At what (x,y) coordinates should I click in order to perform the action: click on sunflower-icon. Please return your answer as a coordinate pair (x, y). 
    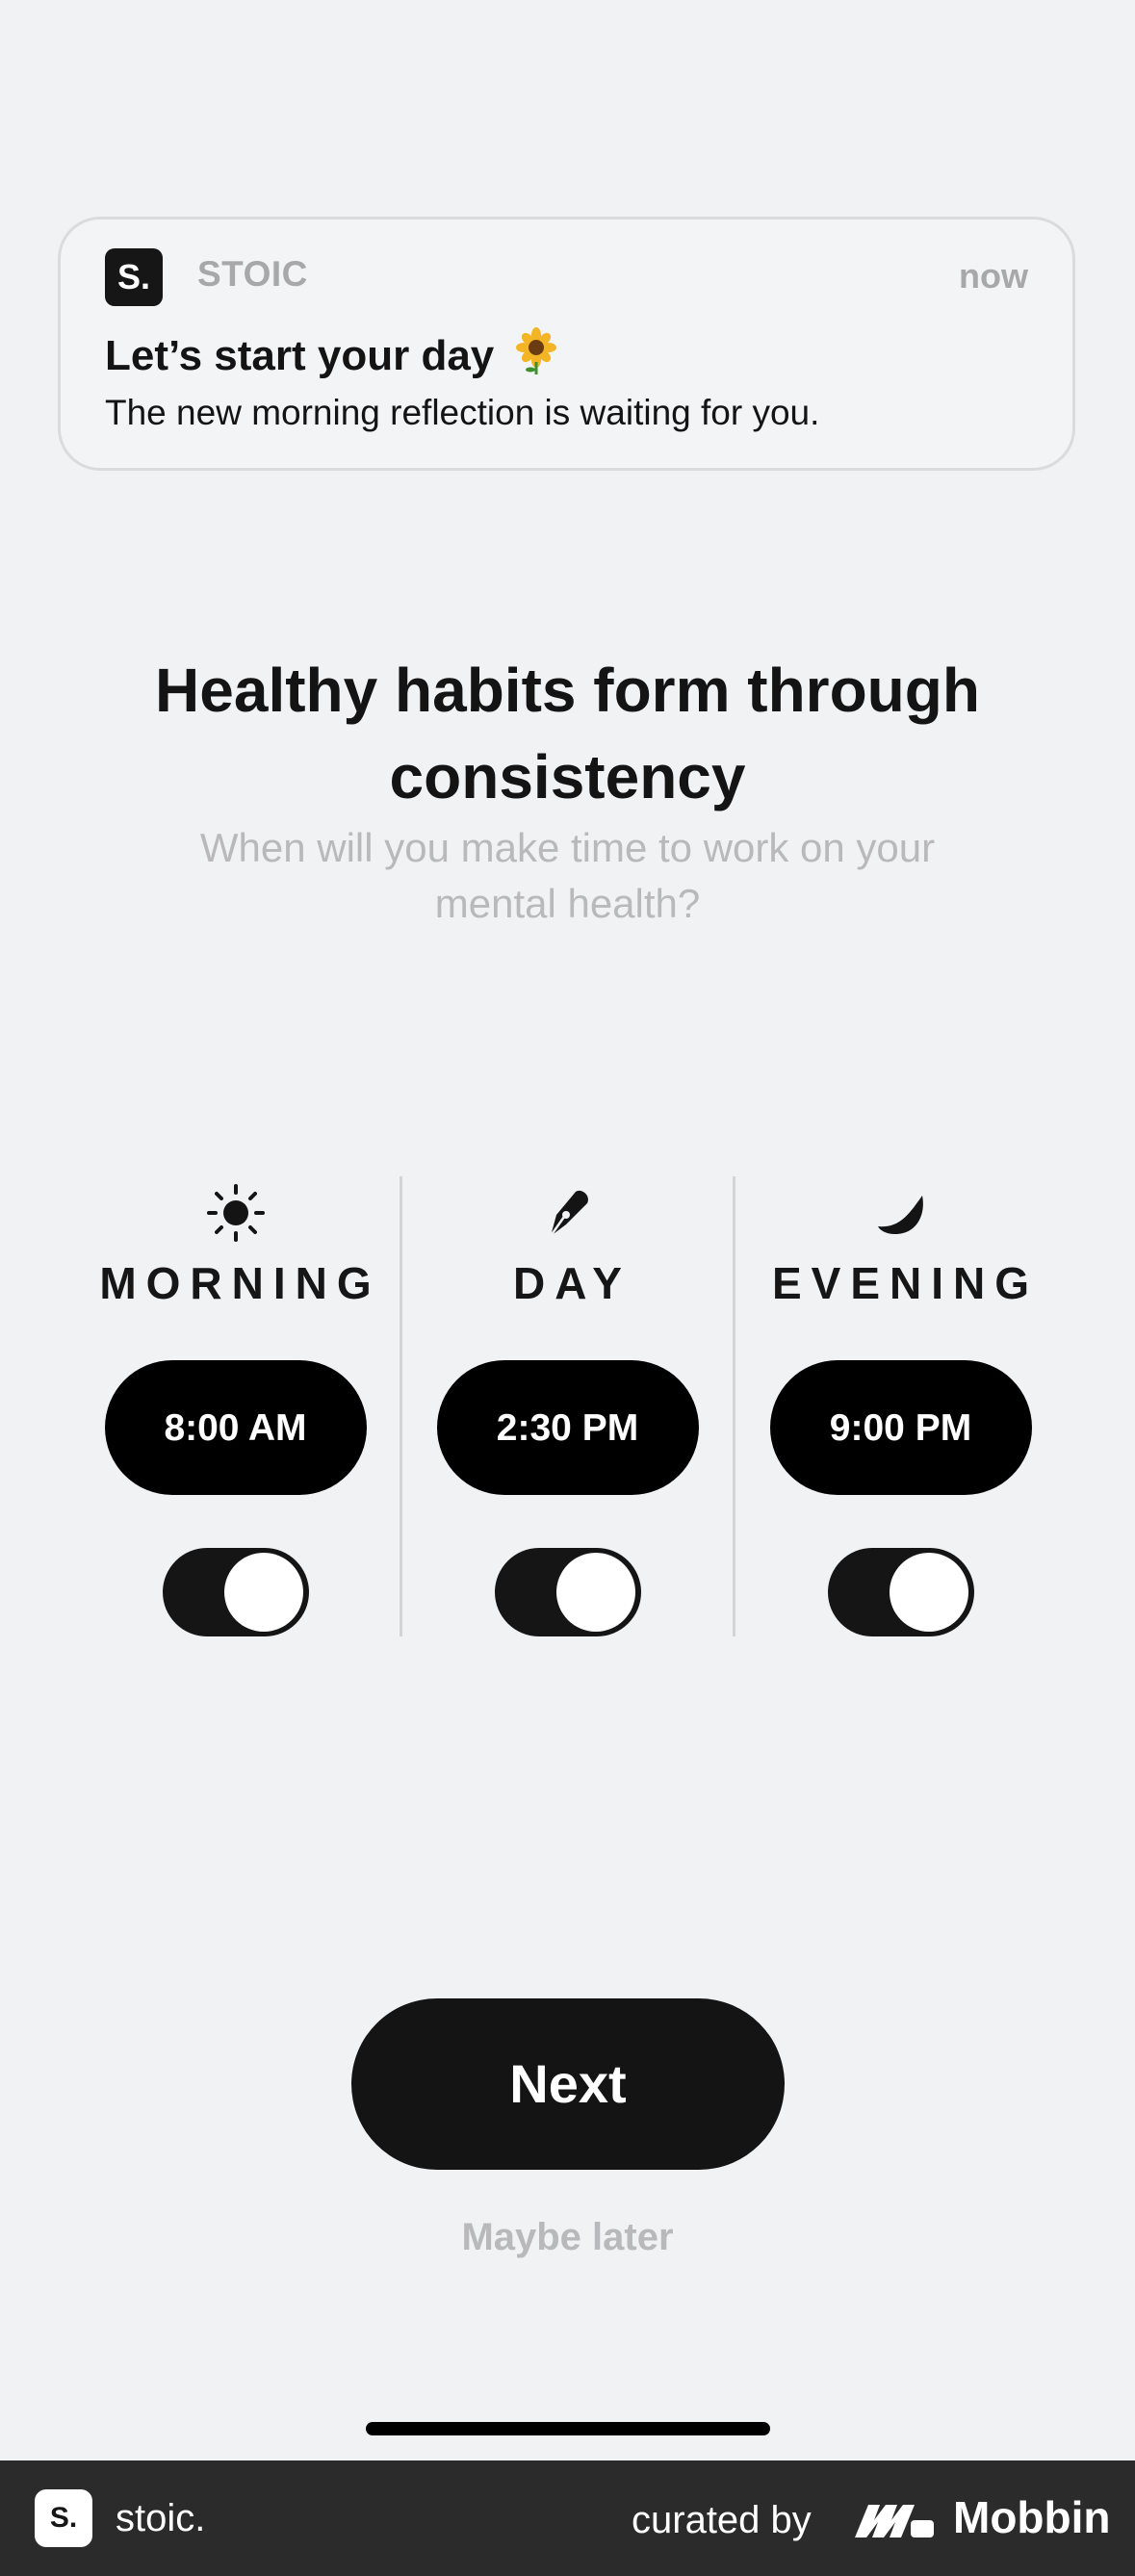
    Looking at the image, I should click on (535, 350).